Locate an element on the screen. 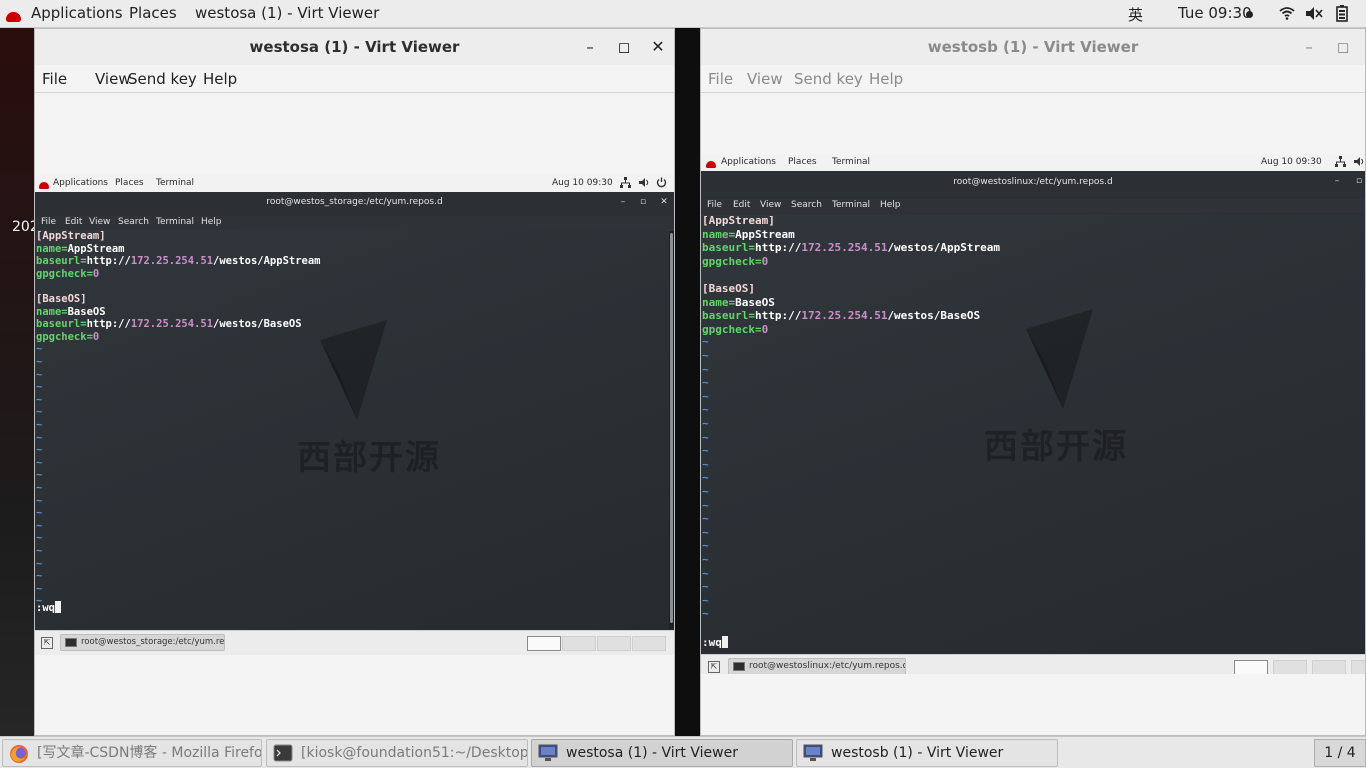 The height and width of the screenshot is (768, 1366). workspace-pager: 1 / 4 is located at coordinates (1340, 753).